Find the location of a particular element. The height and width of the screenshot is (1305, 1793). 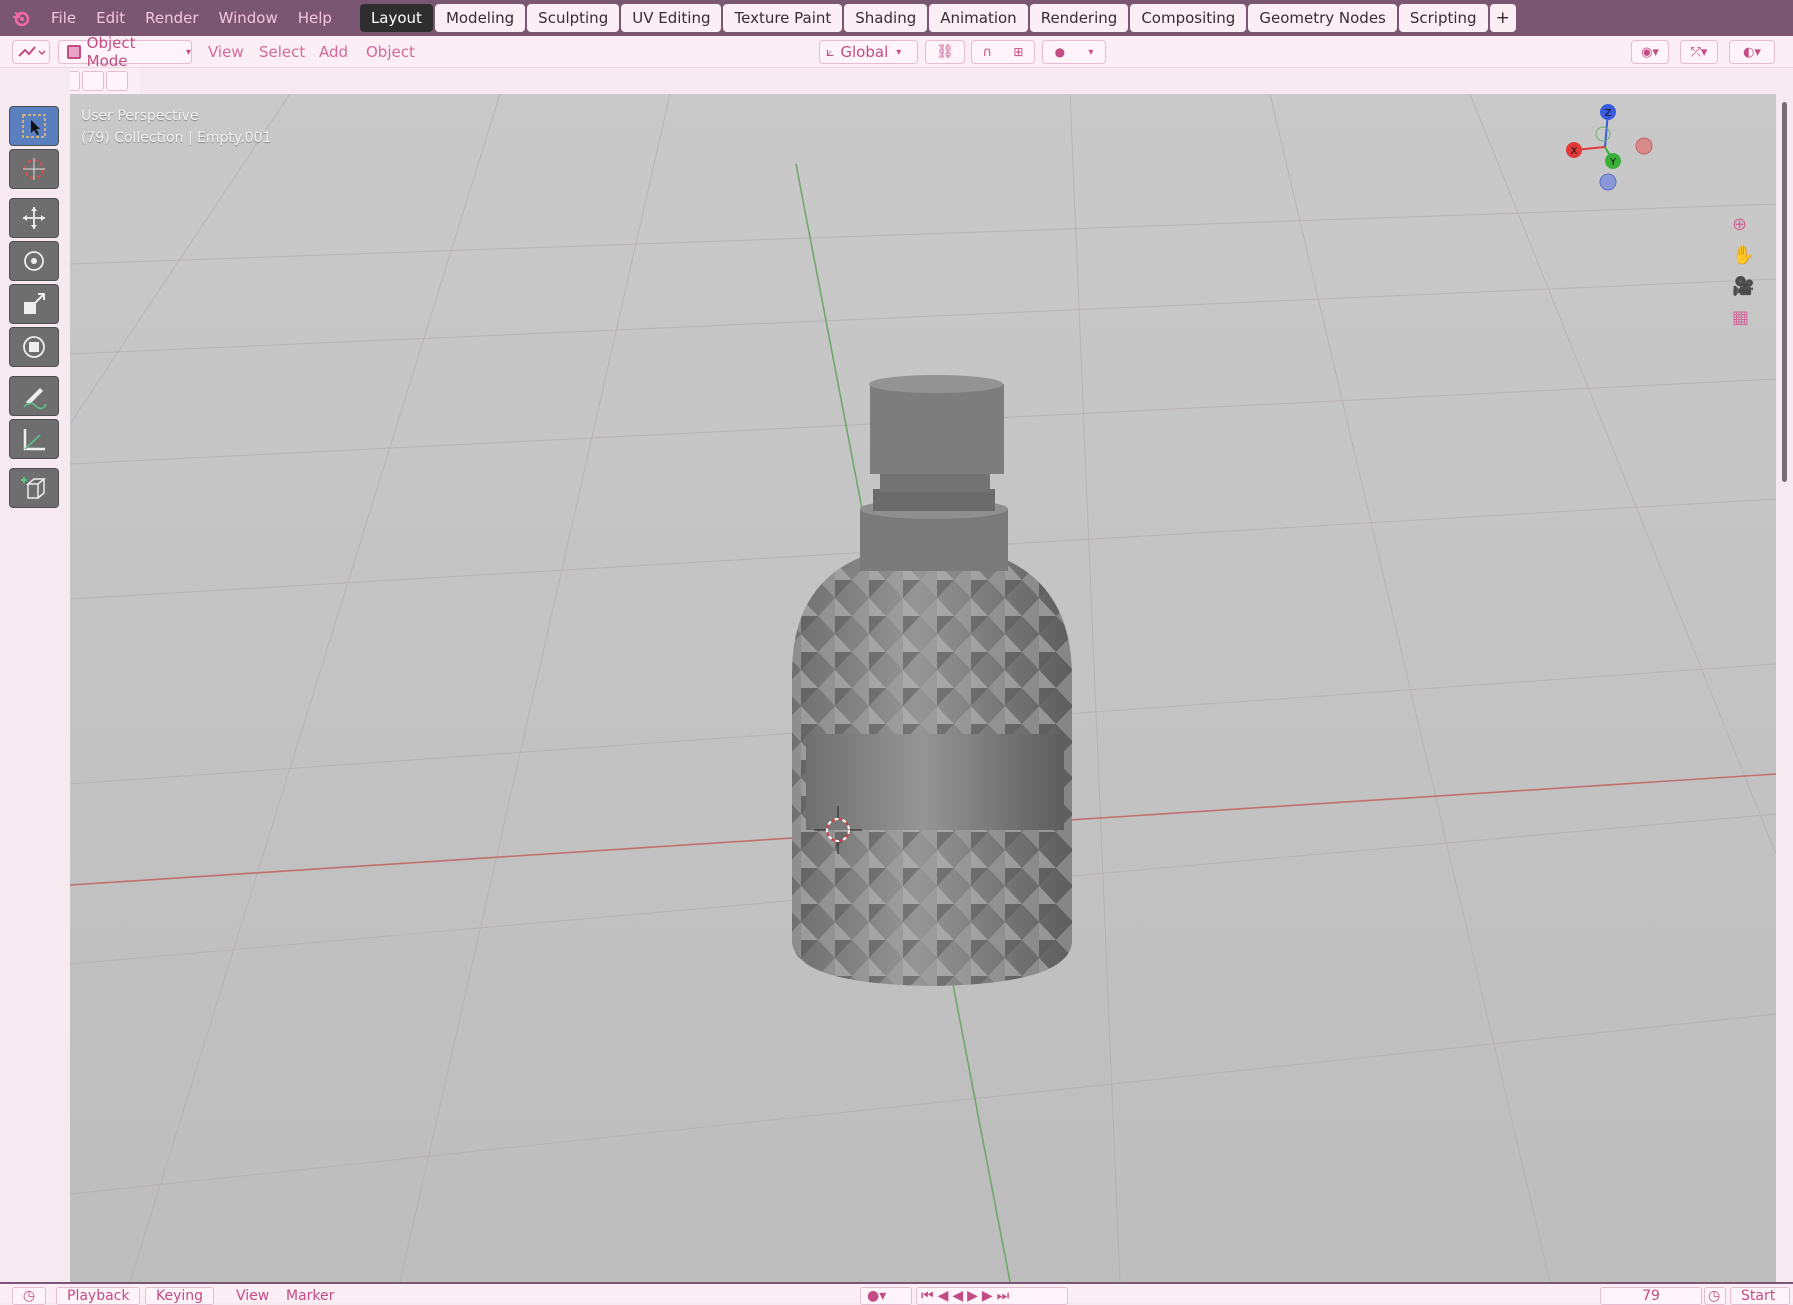

editor-type-icon is located at coordinates (32, 51).